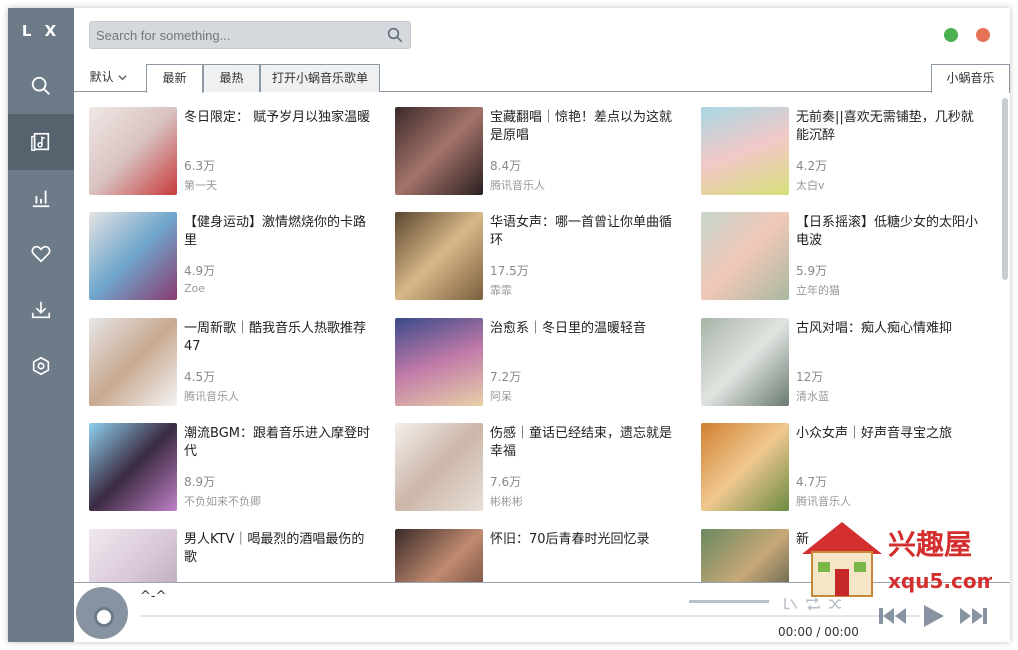  Describe the element at coordinates (235, 35) in the screenshot. I see `search-input` at that location.